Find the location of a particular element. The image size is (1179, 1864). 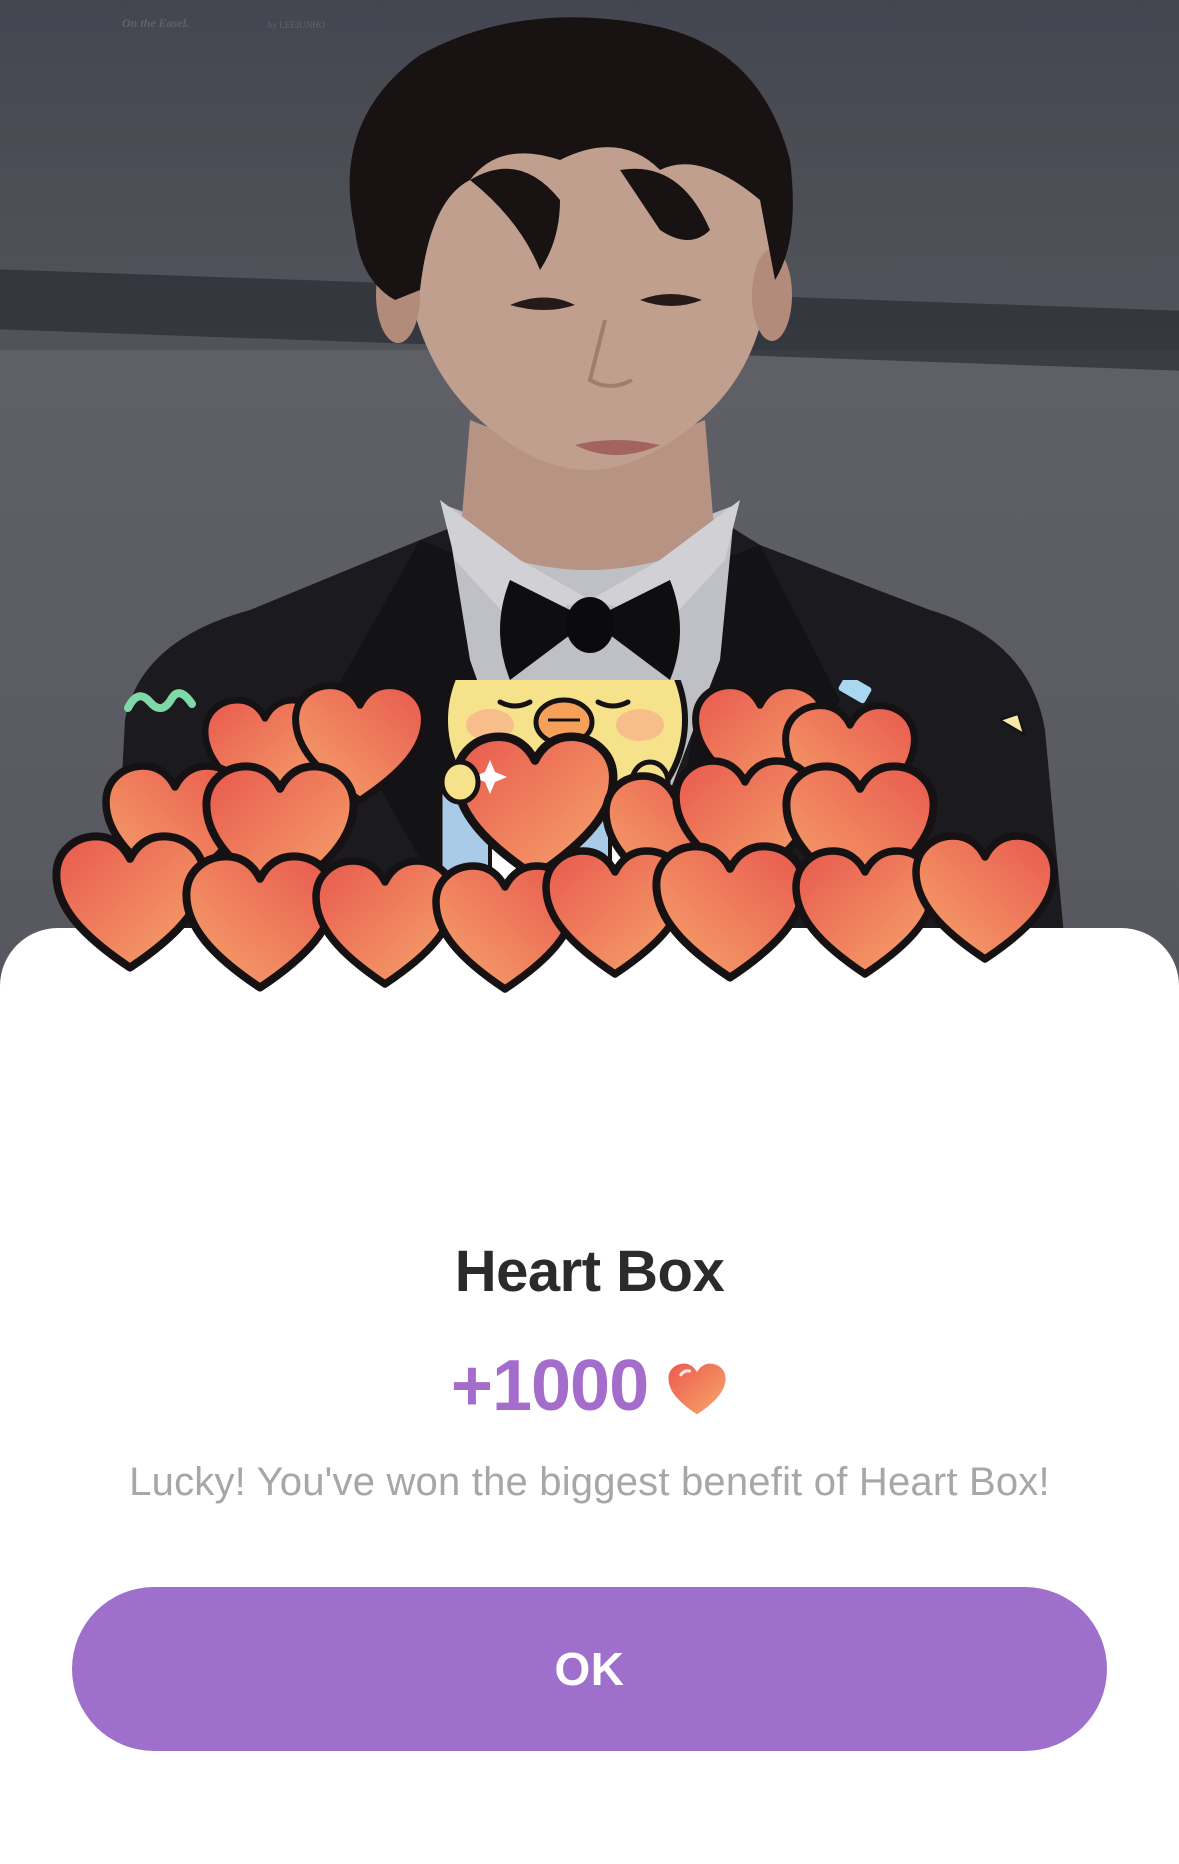

ok-button-label: OK is located at coordinates (589, 1669).